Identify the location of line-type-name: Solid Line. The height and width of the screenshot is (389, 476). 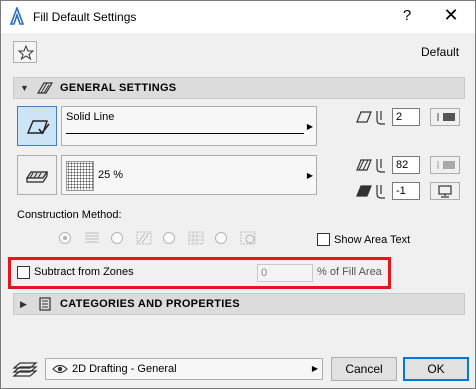
(90, 117).